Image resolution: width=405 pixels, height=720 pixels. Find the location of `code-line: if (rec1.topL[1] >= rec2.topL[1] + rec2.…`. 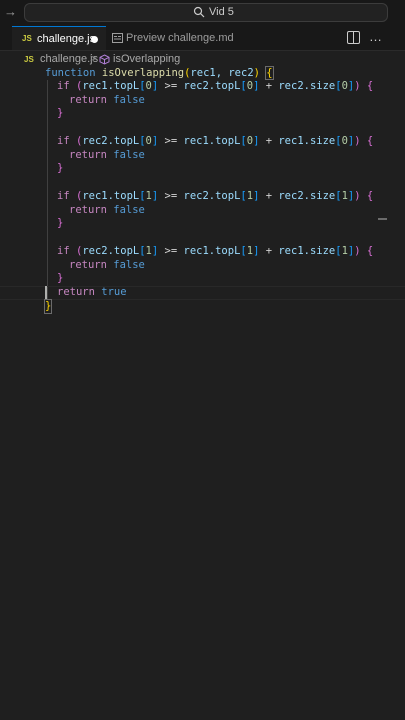

code-line: if (rec1.topL[1] >= rec2.topL[1] + rec2.… is located at coordinates (215, 196).